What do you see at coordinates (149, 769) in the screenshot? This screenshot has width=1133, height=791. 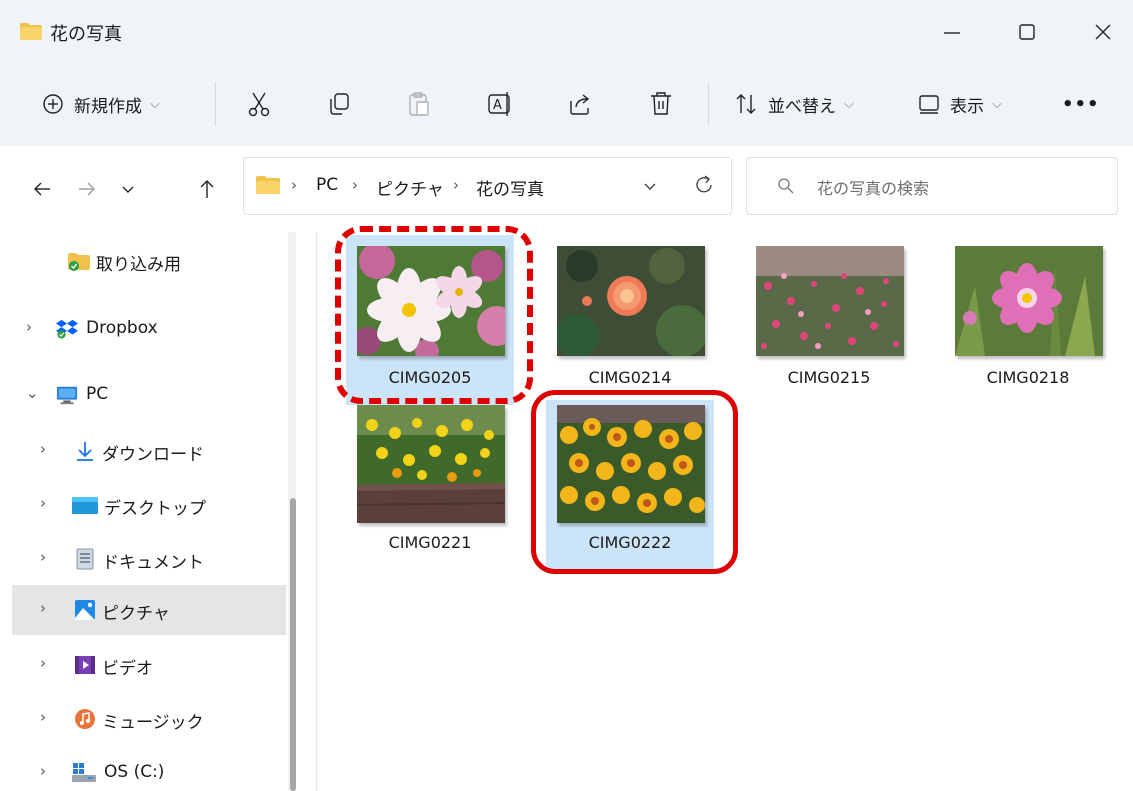 I see `sidebar-item-os-drive: › OS (C:)` at bounding box center [149, 769].